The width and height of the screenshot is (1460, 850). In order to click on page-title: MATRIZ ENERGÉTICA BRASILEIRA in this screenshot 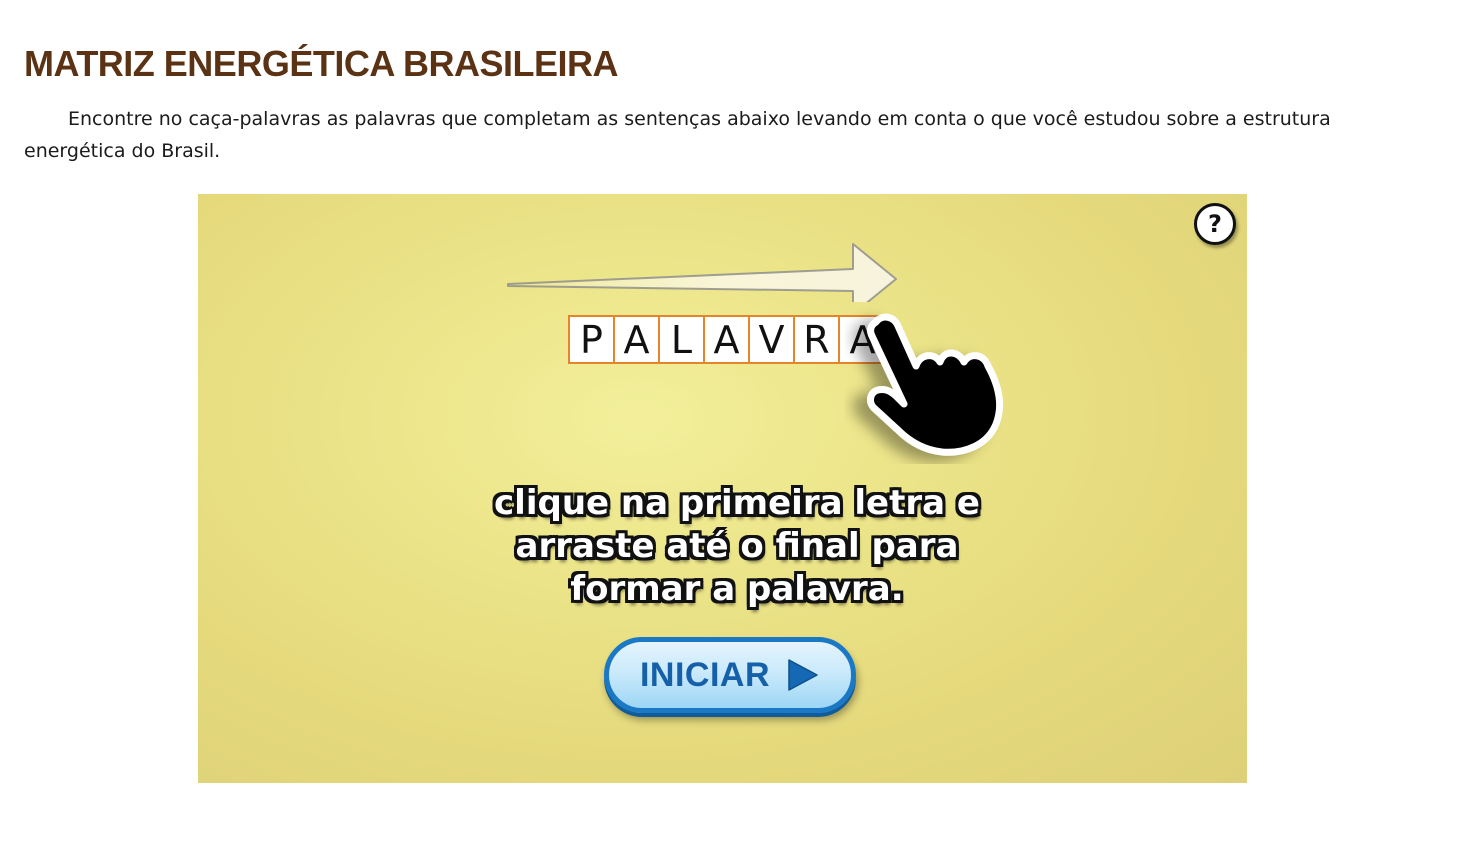, I will do `click(321, 63)`.